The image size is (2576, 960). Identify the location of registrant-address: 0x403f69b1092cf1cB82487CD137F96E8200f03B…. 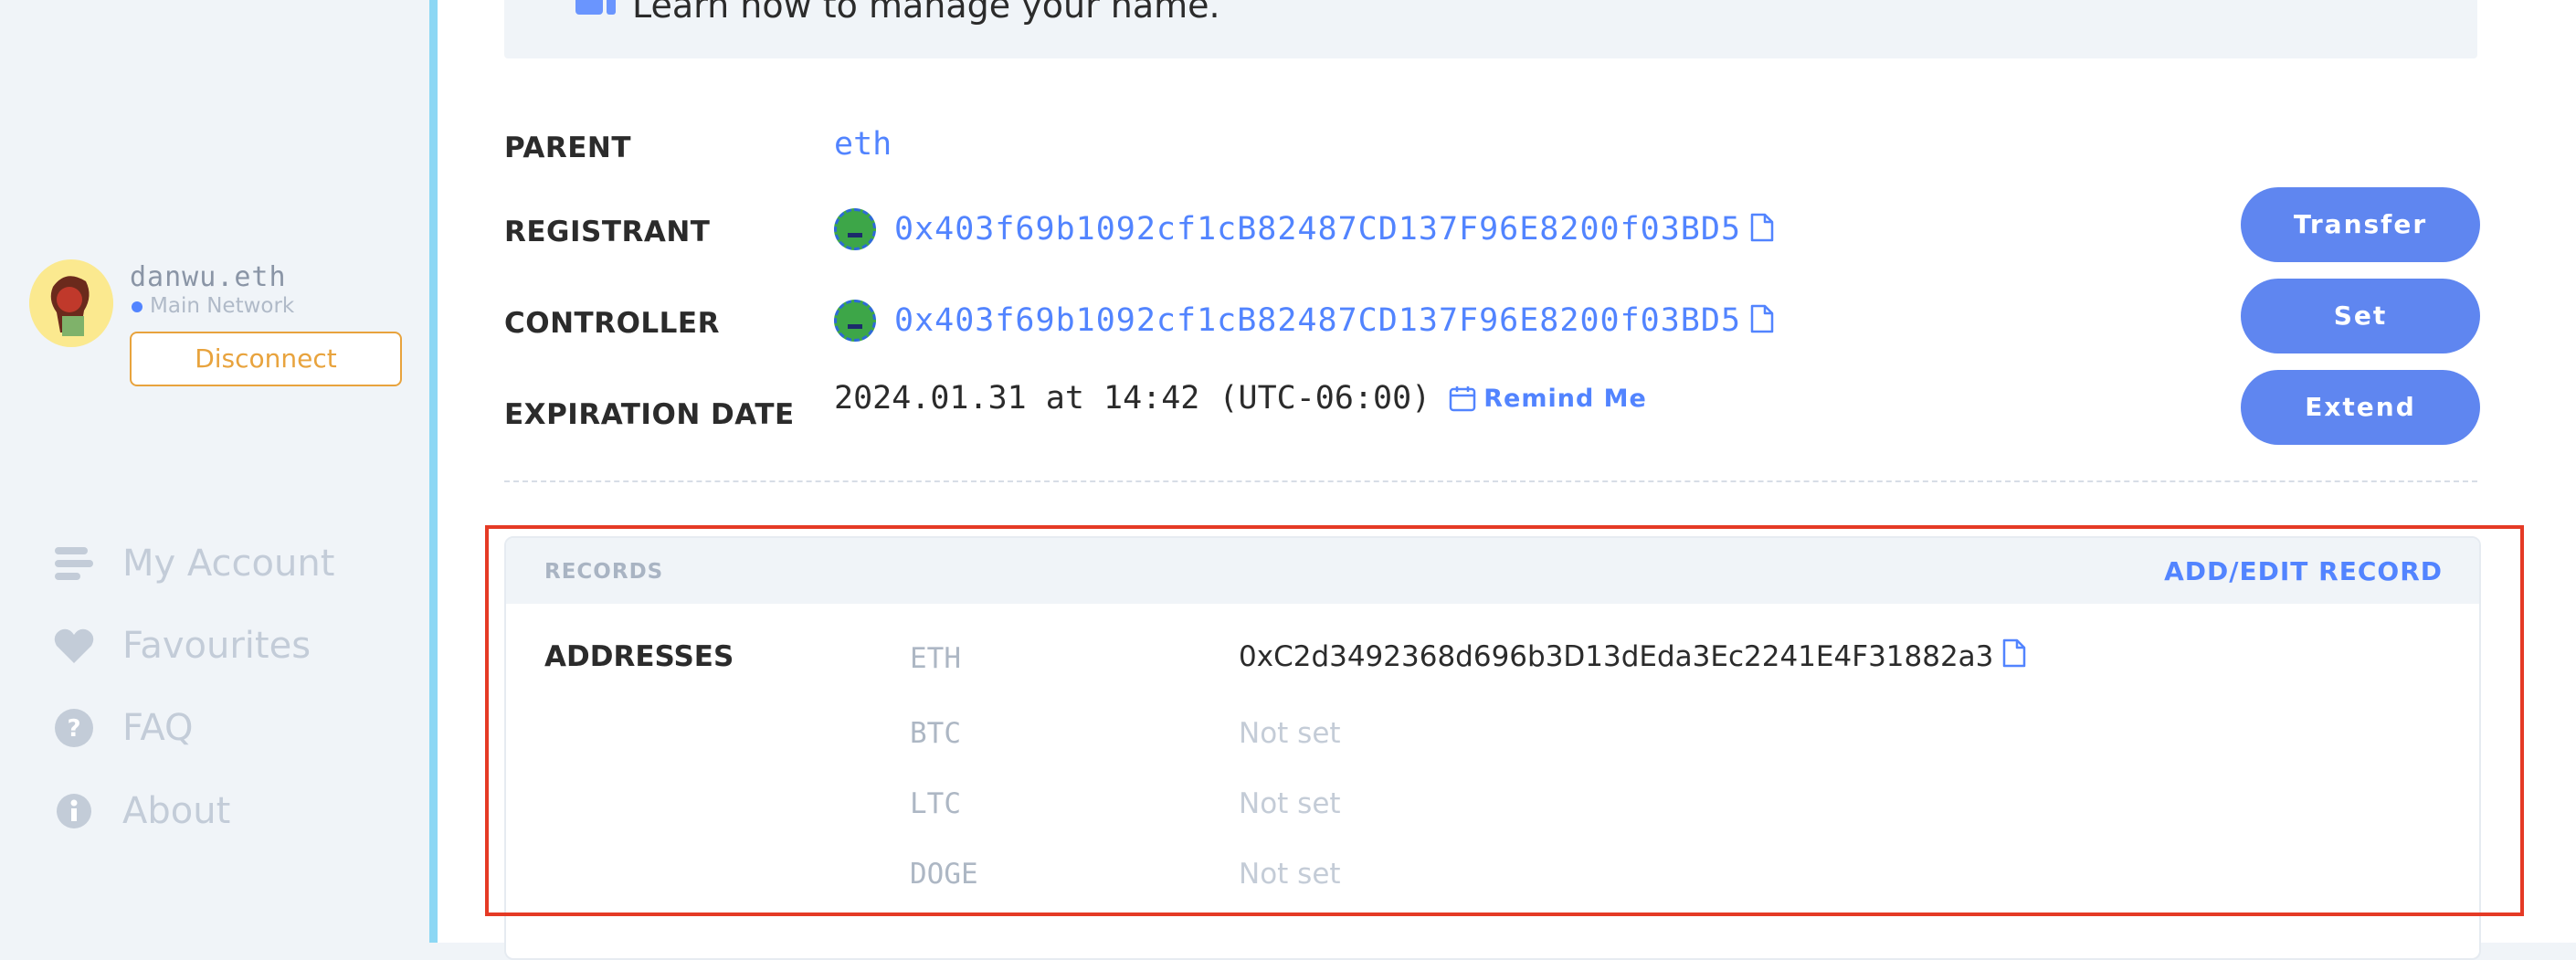
(1317, 229).